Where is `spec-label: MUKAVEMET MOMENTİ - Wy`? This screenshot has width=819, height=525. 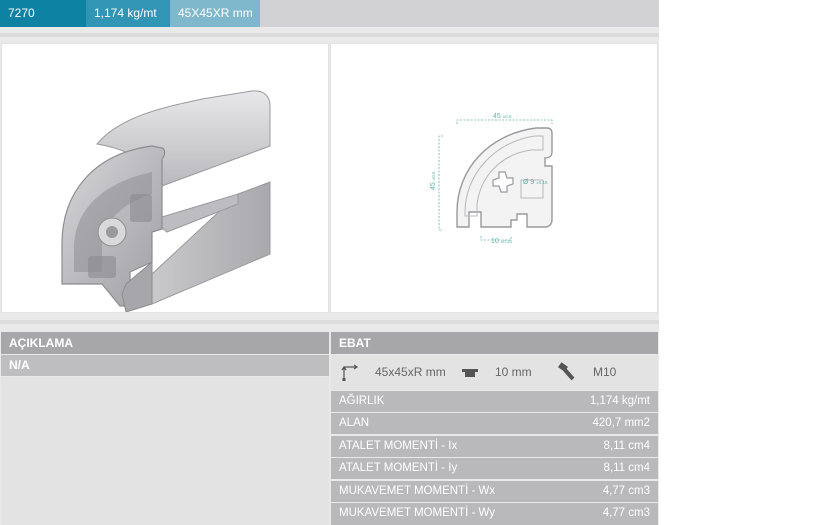
spec-label: MUKAVEMET MOMENTİ - Wy is located at coordinates (417, 513).